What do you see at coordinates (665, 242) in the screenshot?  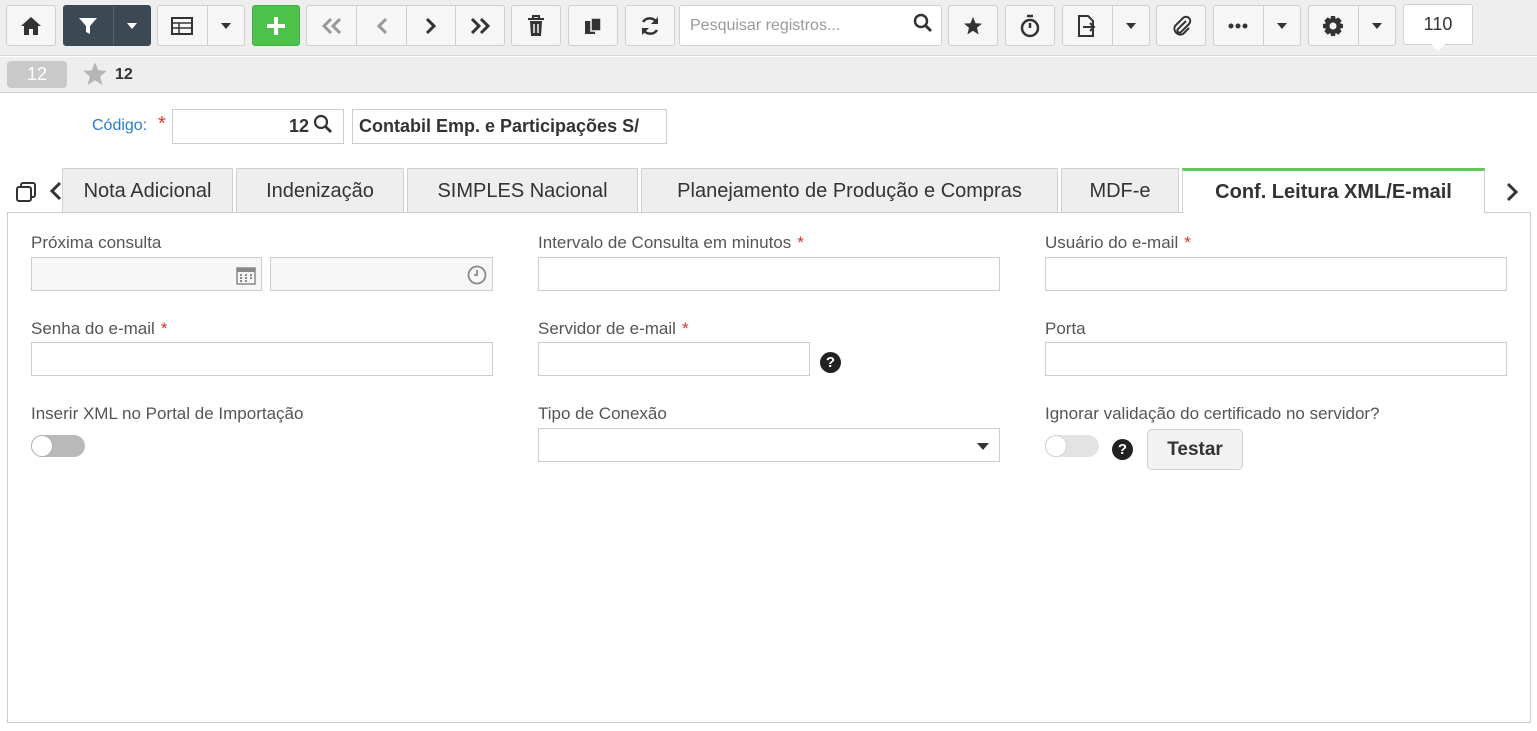 I see `intervalo-label-text: Intervalo de Consulta em minutos` at bounding box center [665, 242].